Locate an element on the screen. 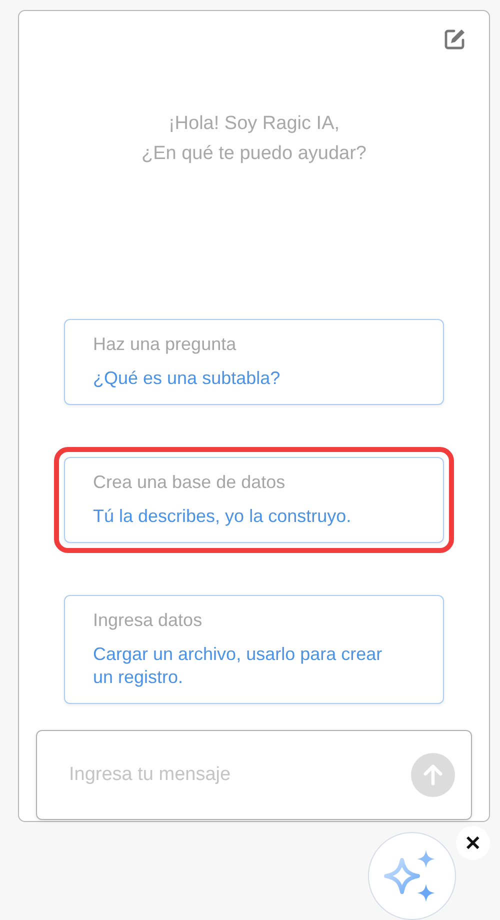 This screenshot has width=500, height=920. suggestion-card: Crea una base de datos Tú la describes, yo la construyo. is located at coordinates (254, 500).